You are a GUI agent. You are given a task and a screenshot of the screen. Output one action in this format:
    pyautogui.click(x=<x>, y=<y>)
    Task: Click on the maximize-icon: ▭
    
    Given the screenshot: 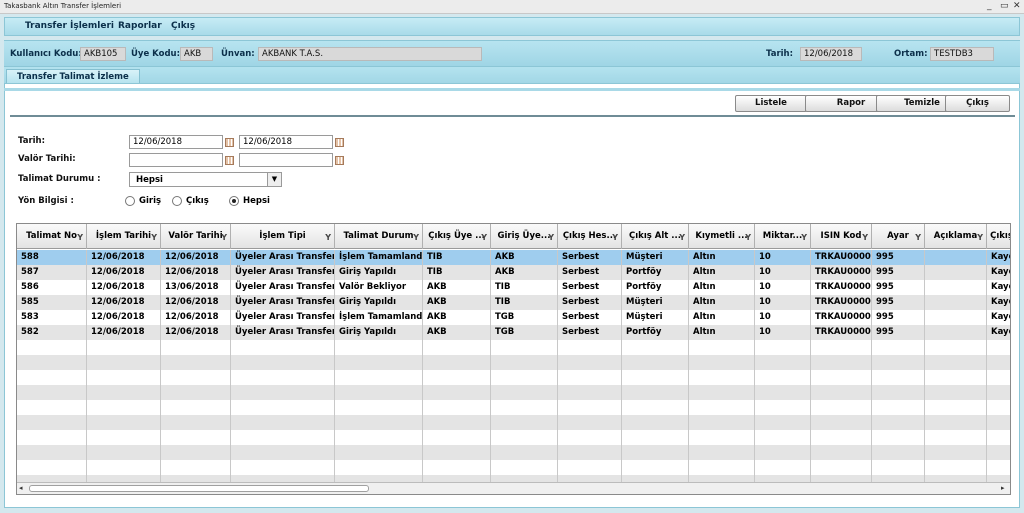 What is the action you would take?
    pyautogui.click(x=1004, y=6)
    